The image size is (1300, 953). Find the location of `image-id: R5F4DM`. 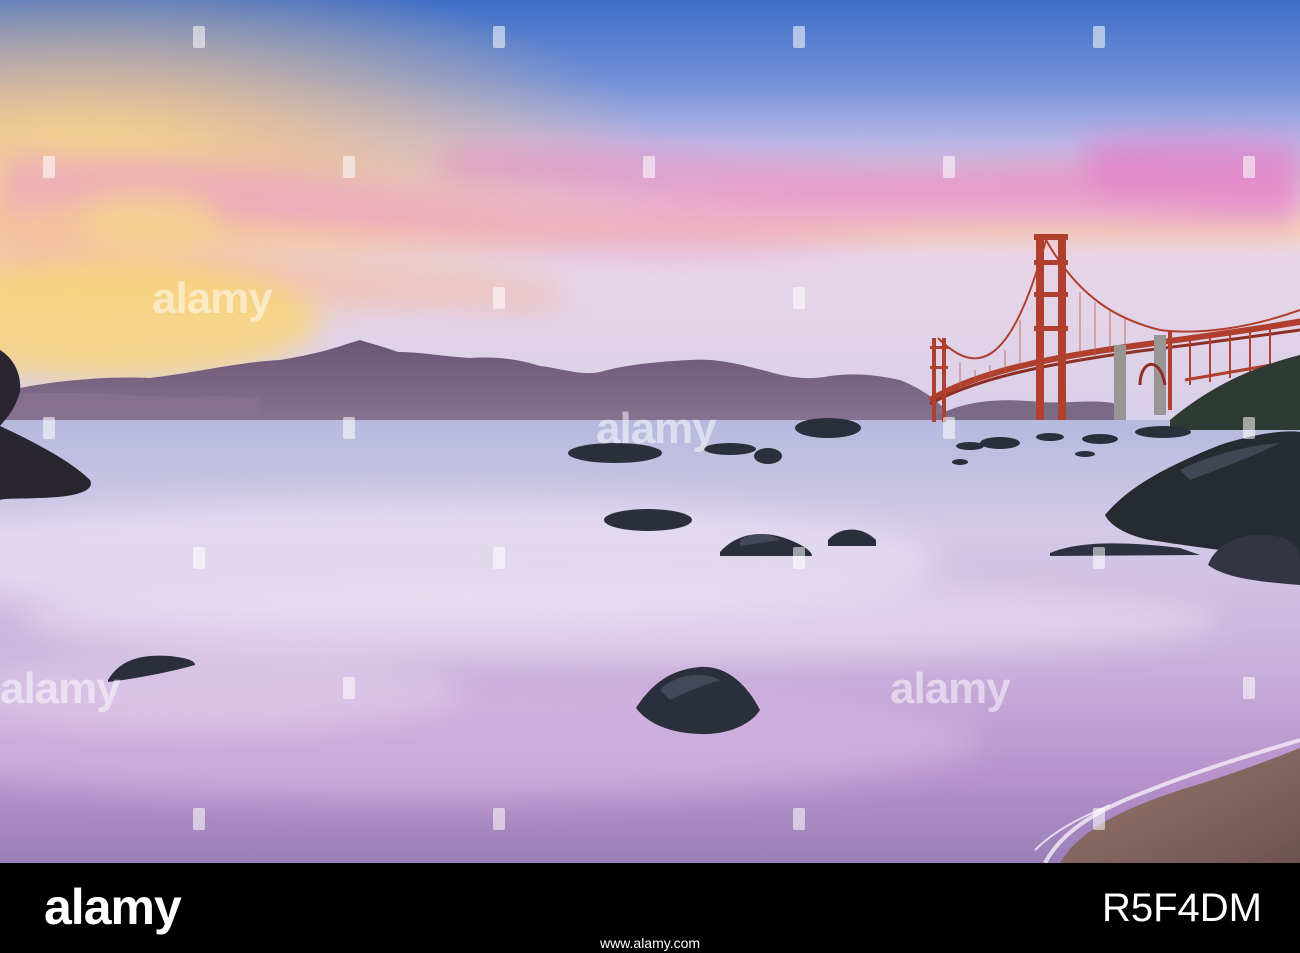

image-id: R5F4DM is located at coordinates (1181, 908).